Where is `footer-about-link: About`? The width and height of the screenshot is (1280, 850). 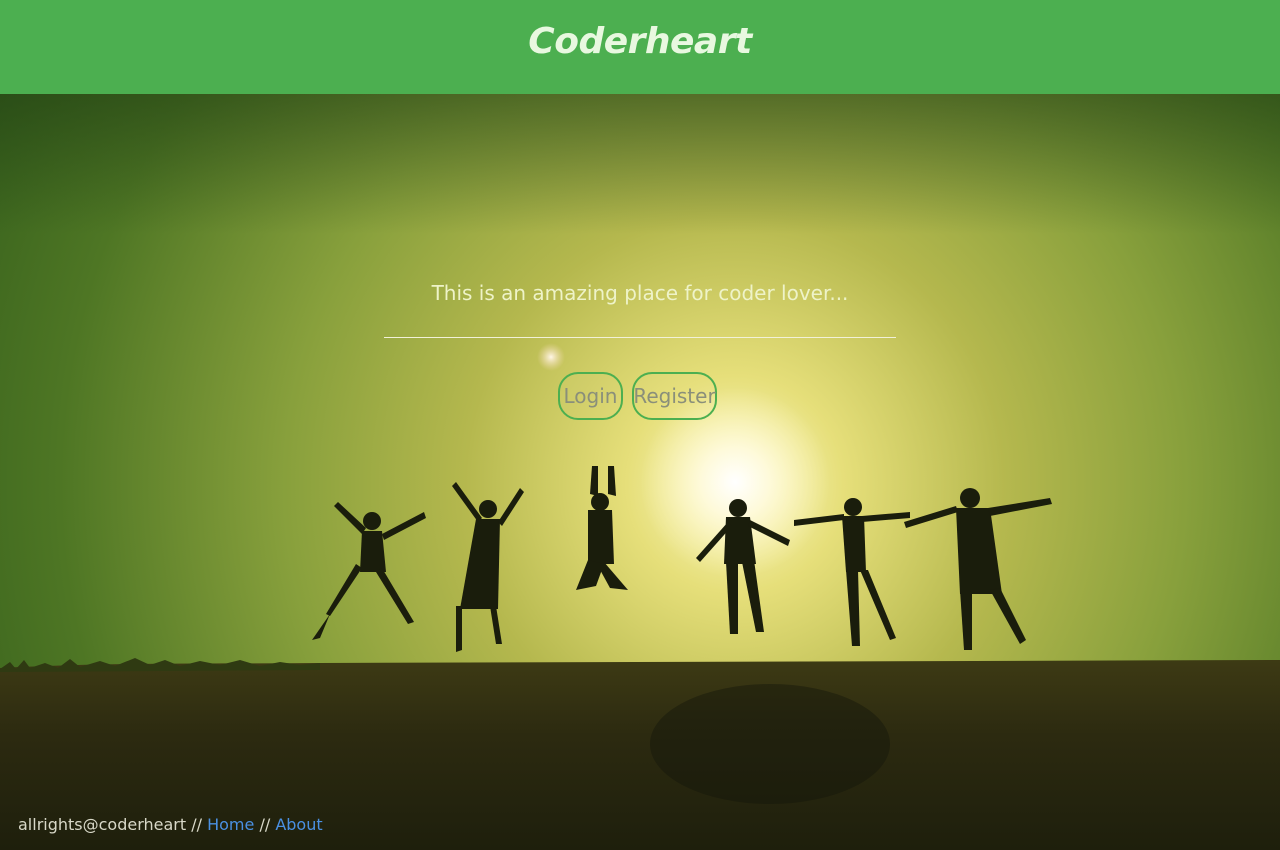 footer-about-link: About is located at coordinates (298, 824).